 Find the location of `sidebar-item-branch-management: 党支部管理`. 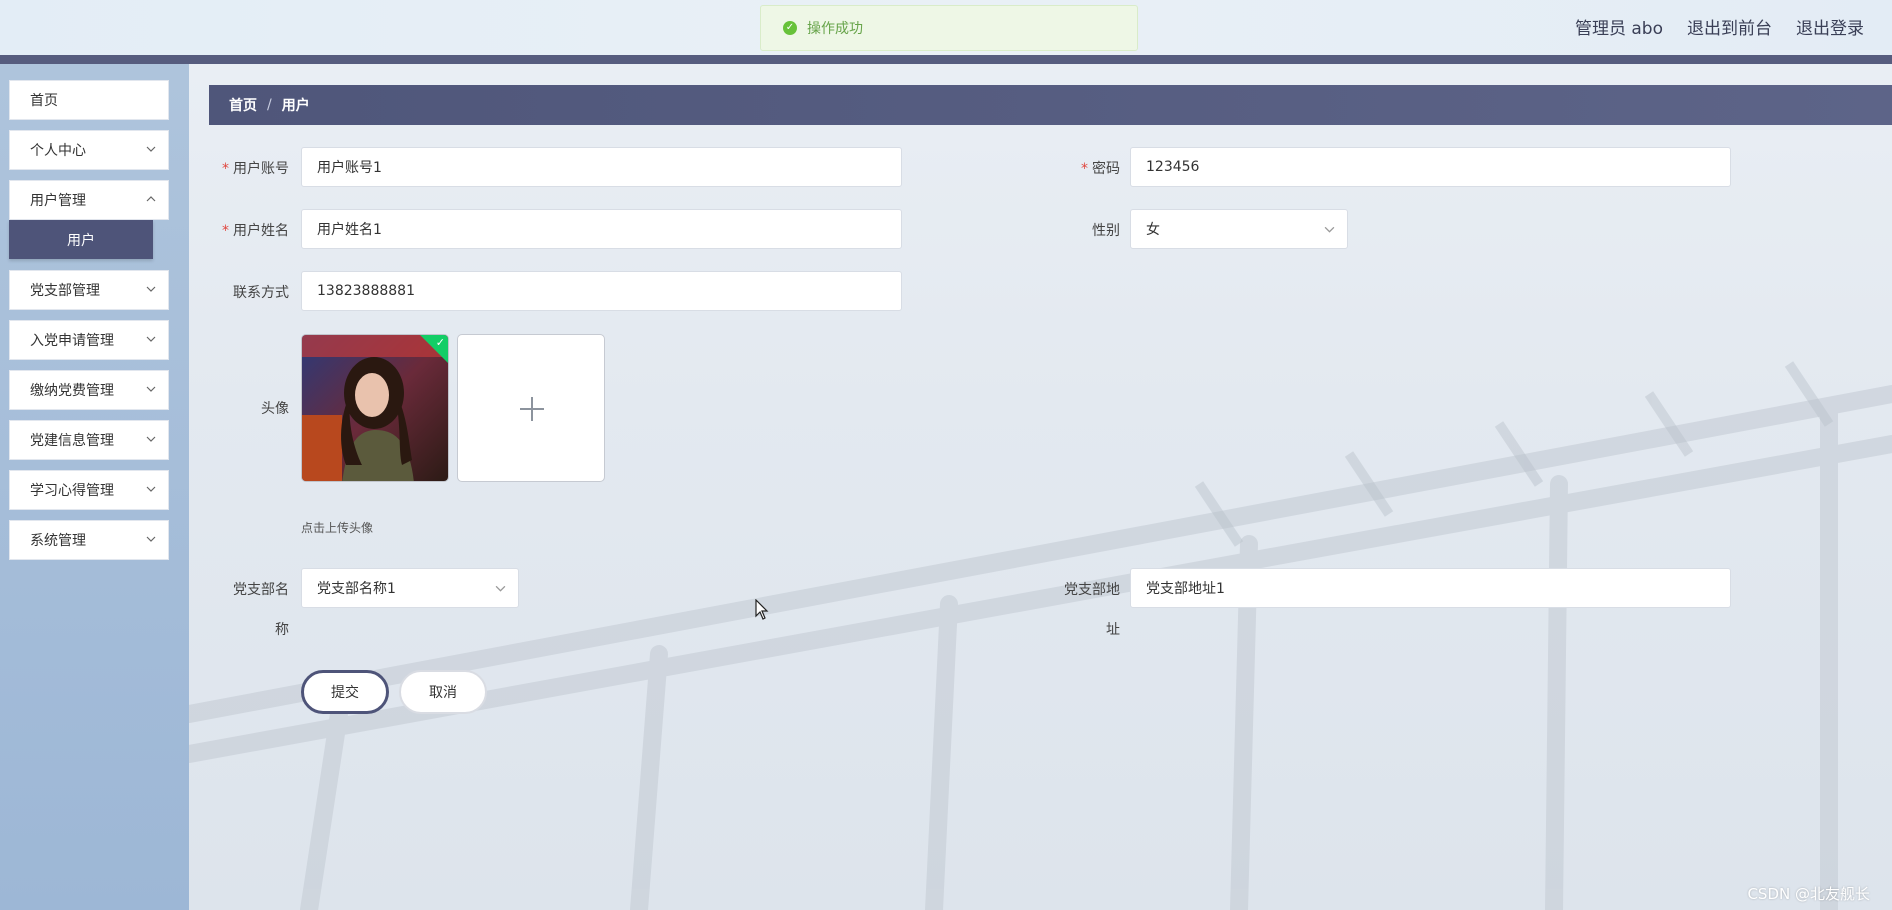

sidebar-item-branch-management: 党支部管理 is located at coordinates (89, 290).